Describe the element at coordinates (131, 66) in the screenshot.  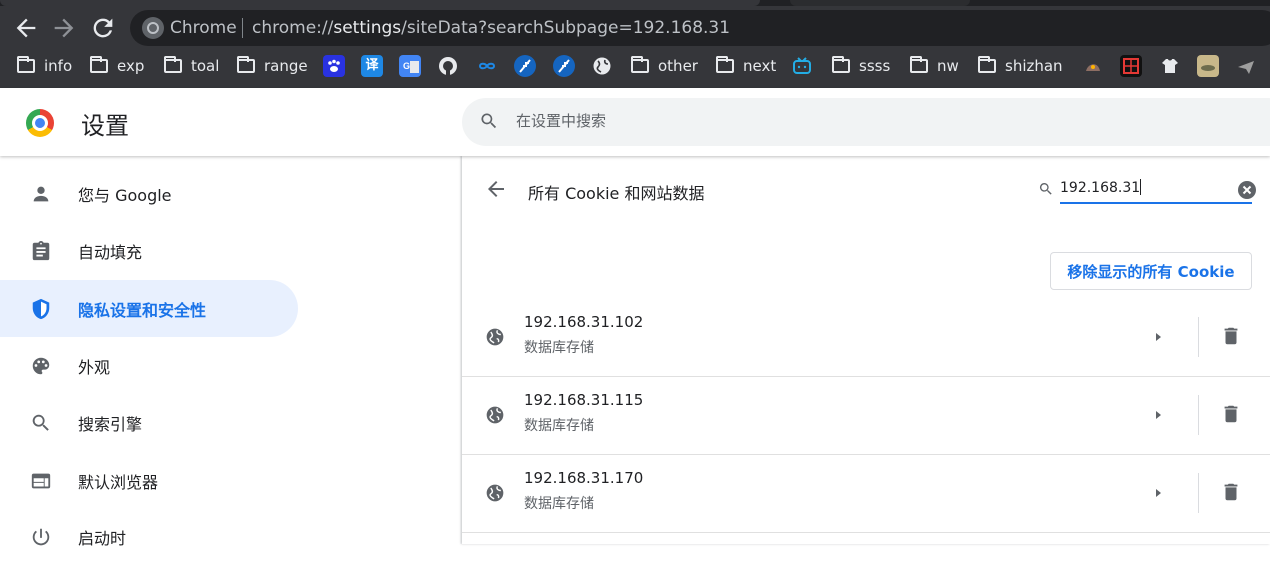
I see `bookmark-label: exp` at that location.